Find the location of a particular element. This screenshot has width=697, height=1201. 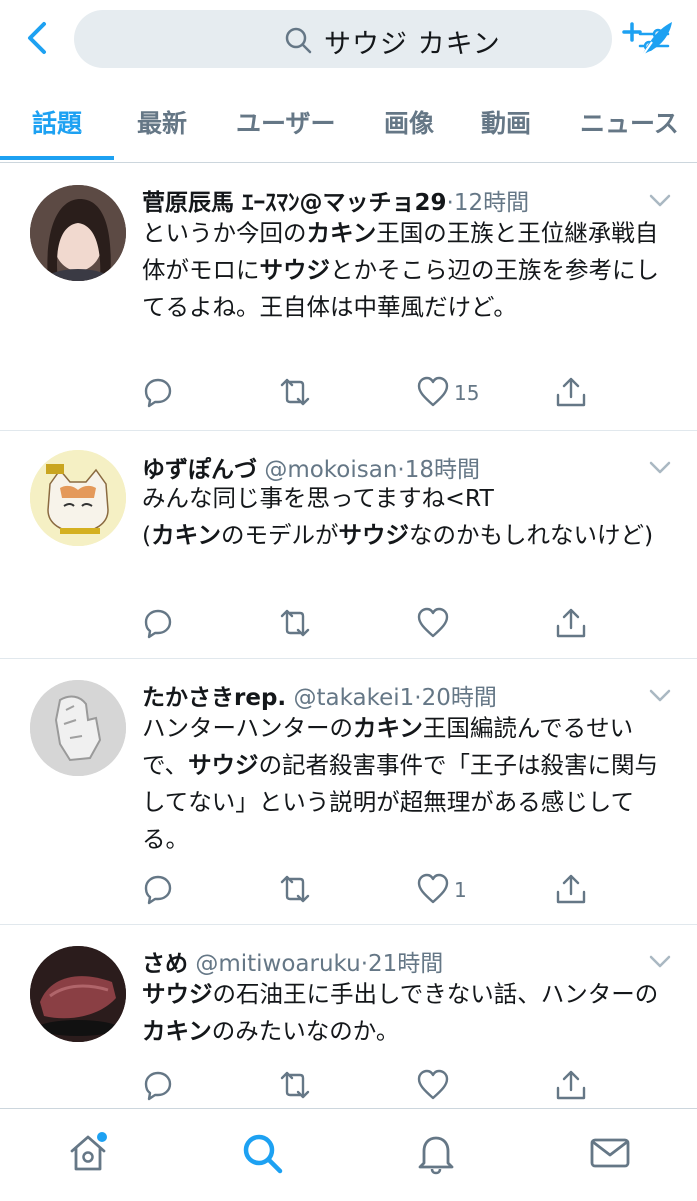

active-tab-indicator is located at coordinates (57, 158).